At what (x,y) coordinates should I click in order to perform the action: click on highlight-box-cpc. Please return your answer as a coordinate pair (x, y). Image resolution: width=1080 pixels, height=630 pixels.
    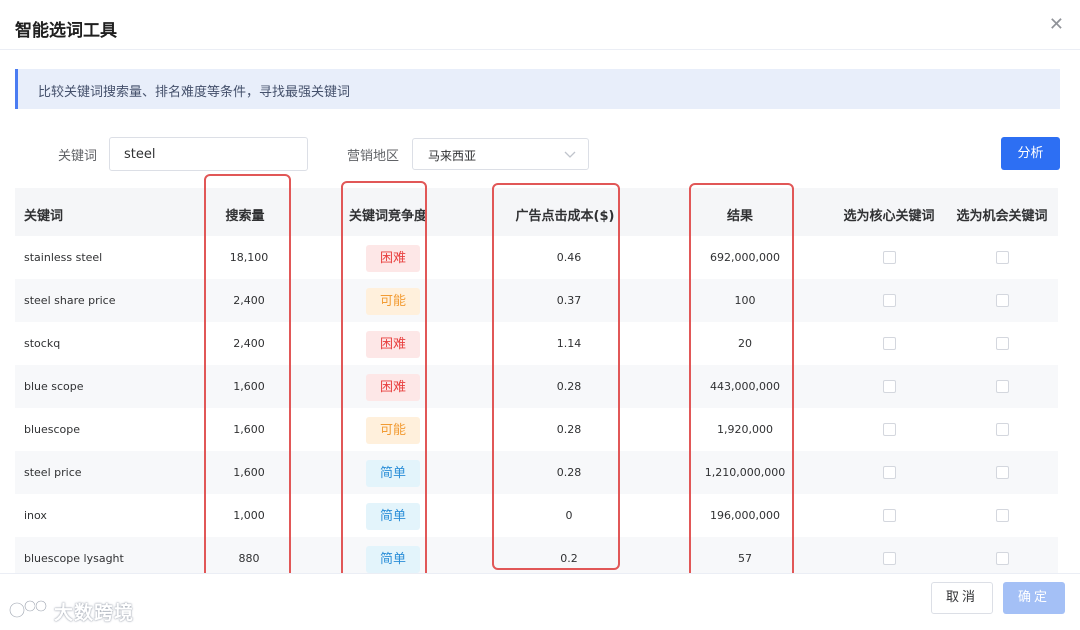
    Looking at the image, I should click on (556, 376).